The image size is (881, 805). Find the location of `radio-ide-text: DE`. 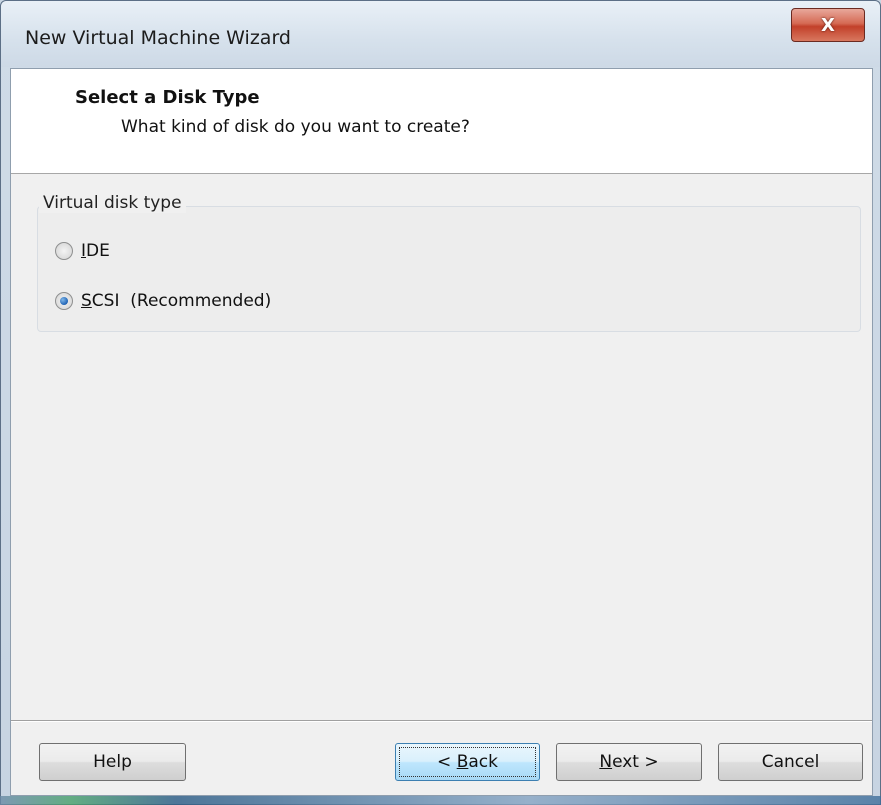

radio-ide-text: DE is located at coordinates (98, 251).